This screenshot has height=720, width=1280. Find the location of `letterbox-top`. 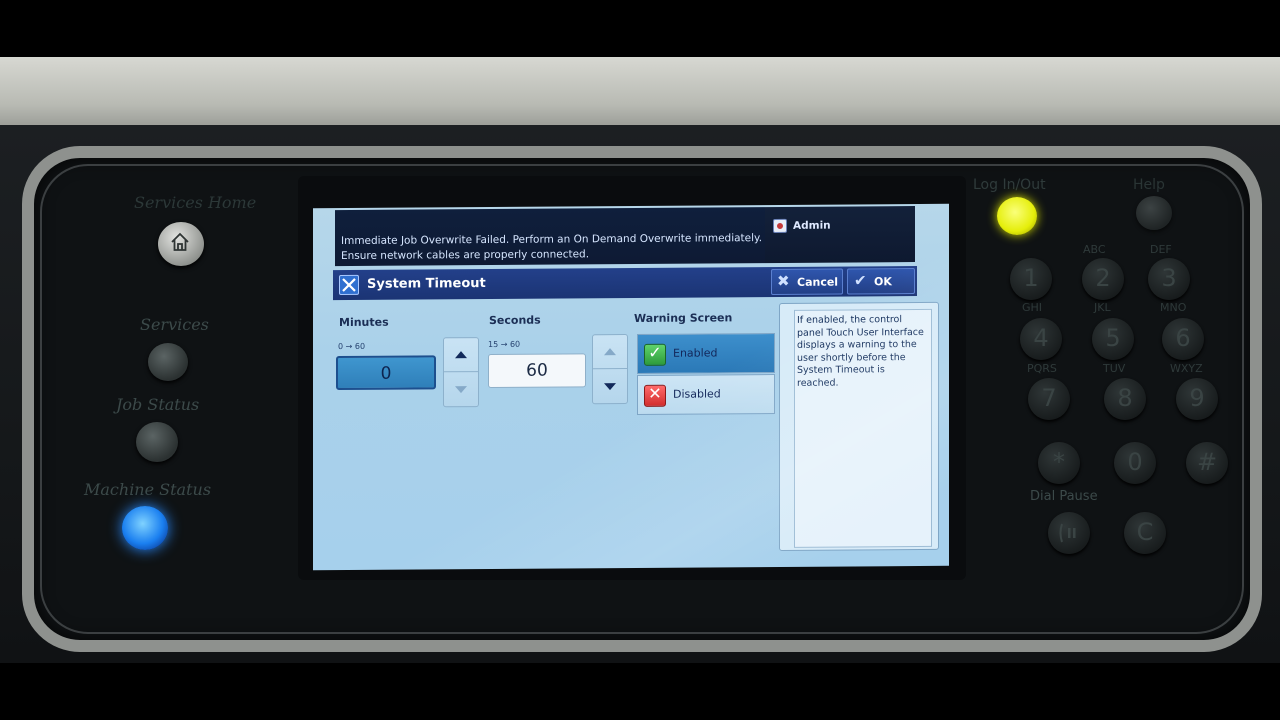

letterbox-top is located at coordinates (640, 28).